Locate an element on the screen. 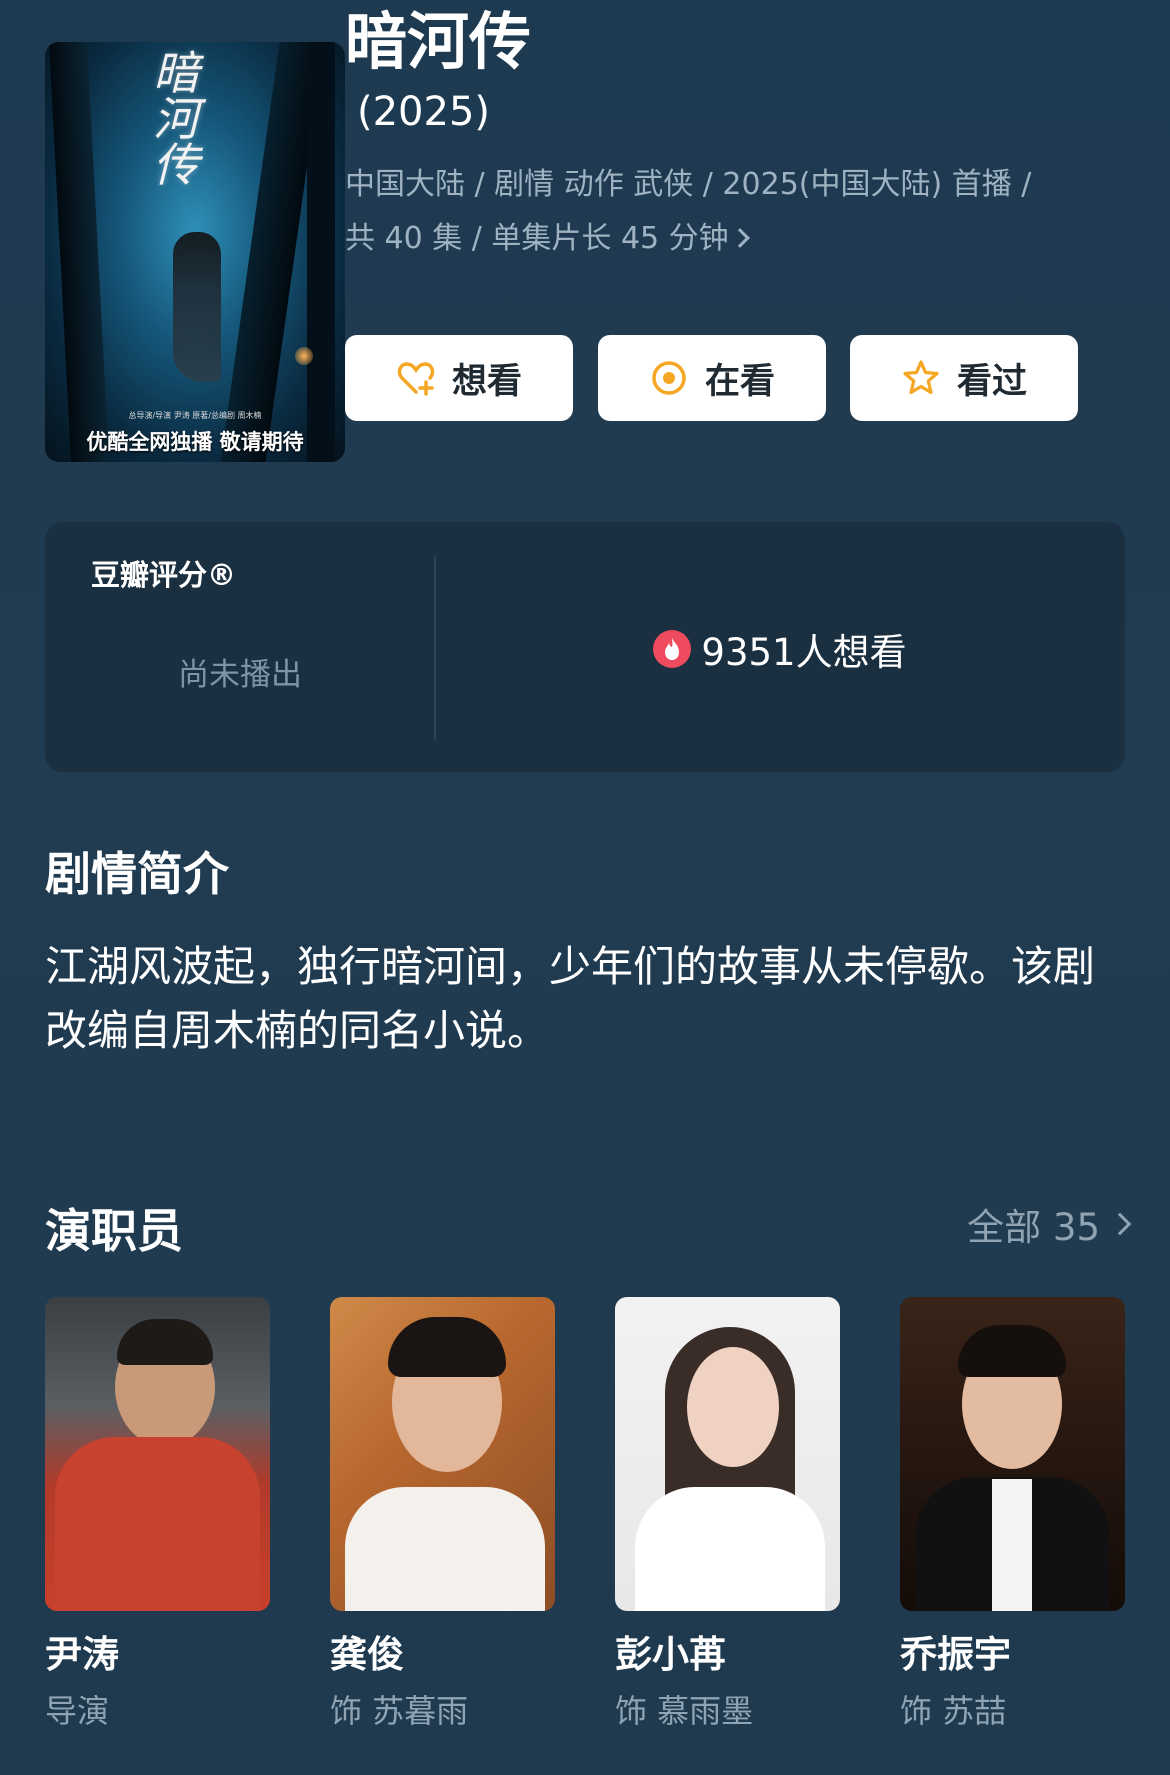 The width and height of the screenshot is (1170, 1775). photo-shirt-shape is located at coordinates (1012, 1545).